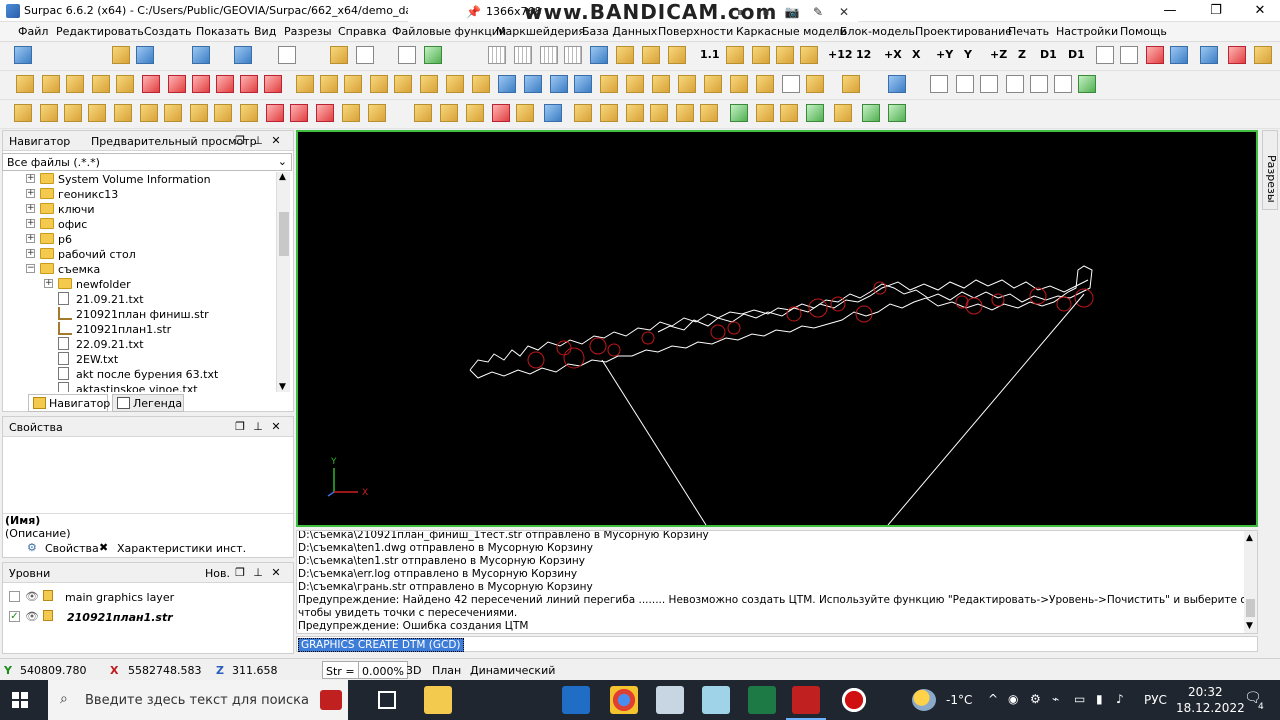 This screenshot has height=720, width=1280. I want to click on display-icon, so click(599, 55).